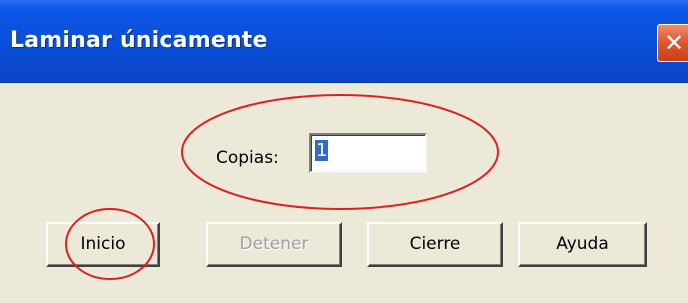  Describe the element at coordinates (247, 158) in the screenshot. I see `copies-label: Copias:` at that location.